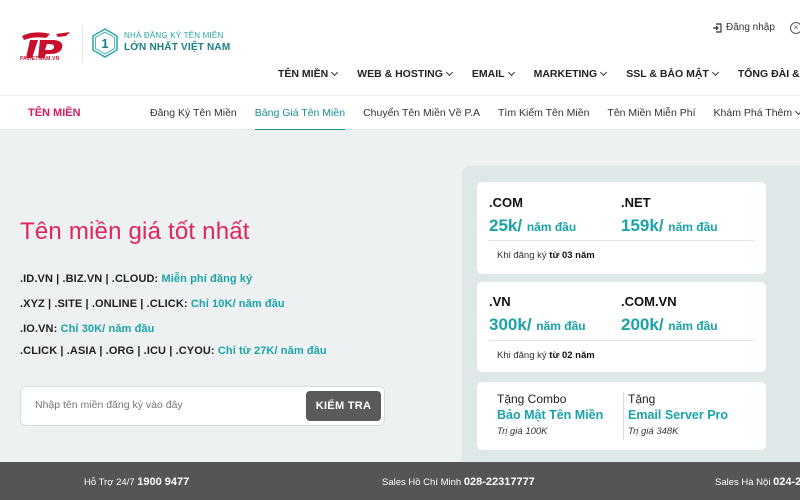 The height and width of the screenshot is (500, 800). Describe the element at coordinates (717, 27) in the screenshot. I see `login-icon` at that location.